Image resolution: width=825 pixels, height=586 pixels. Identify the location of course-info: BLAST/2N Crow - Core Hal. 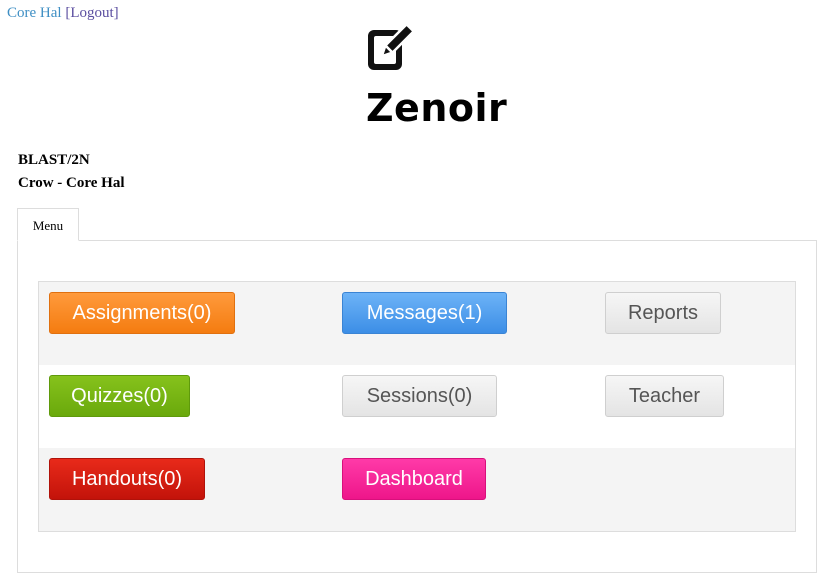
(71, 172).